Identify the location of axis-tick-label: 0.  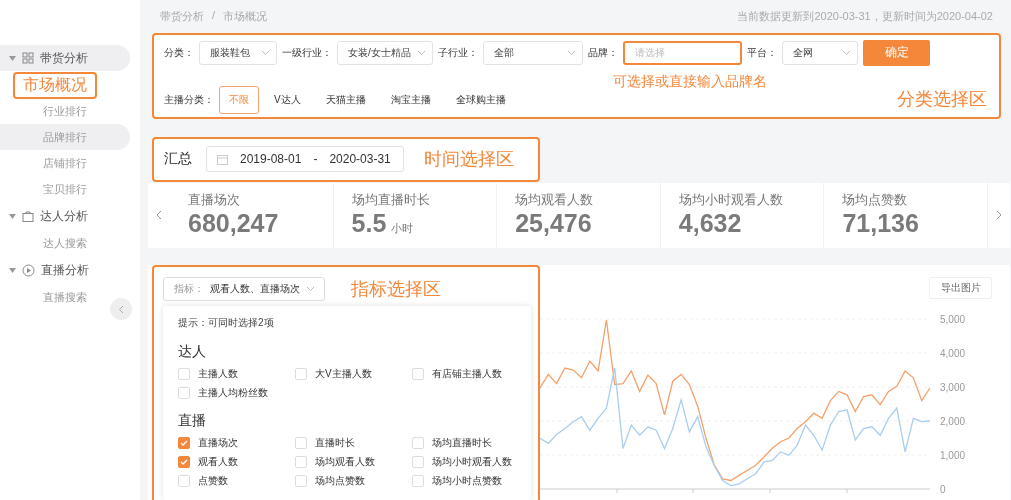
(943, 489).